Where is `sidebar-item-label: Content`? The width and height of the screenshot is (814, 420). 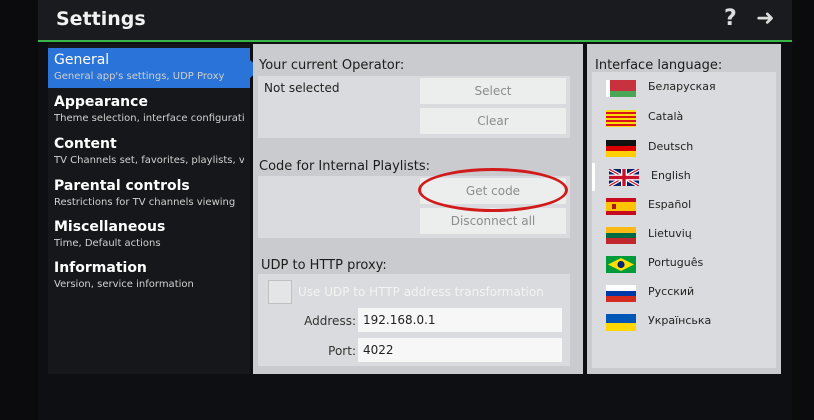
sidebar-item-label: Content is located at coordinates (85, 144).